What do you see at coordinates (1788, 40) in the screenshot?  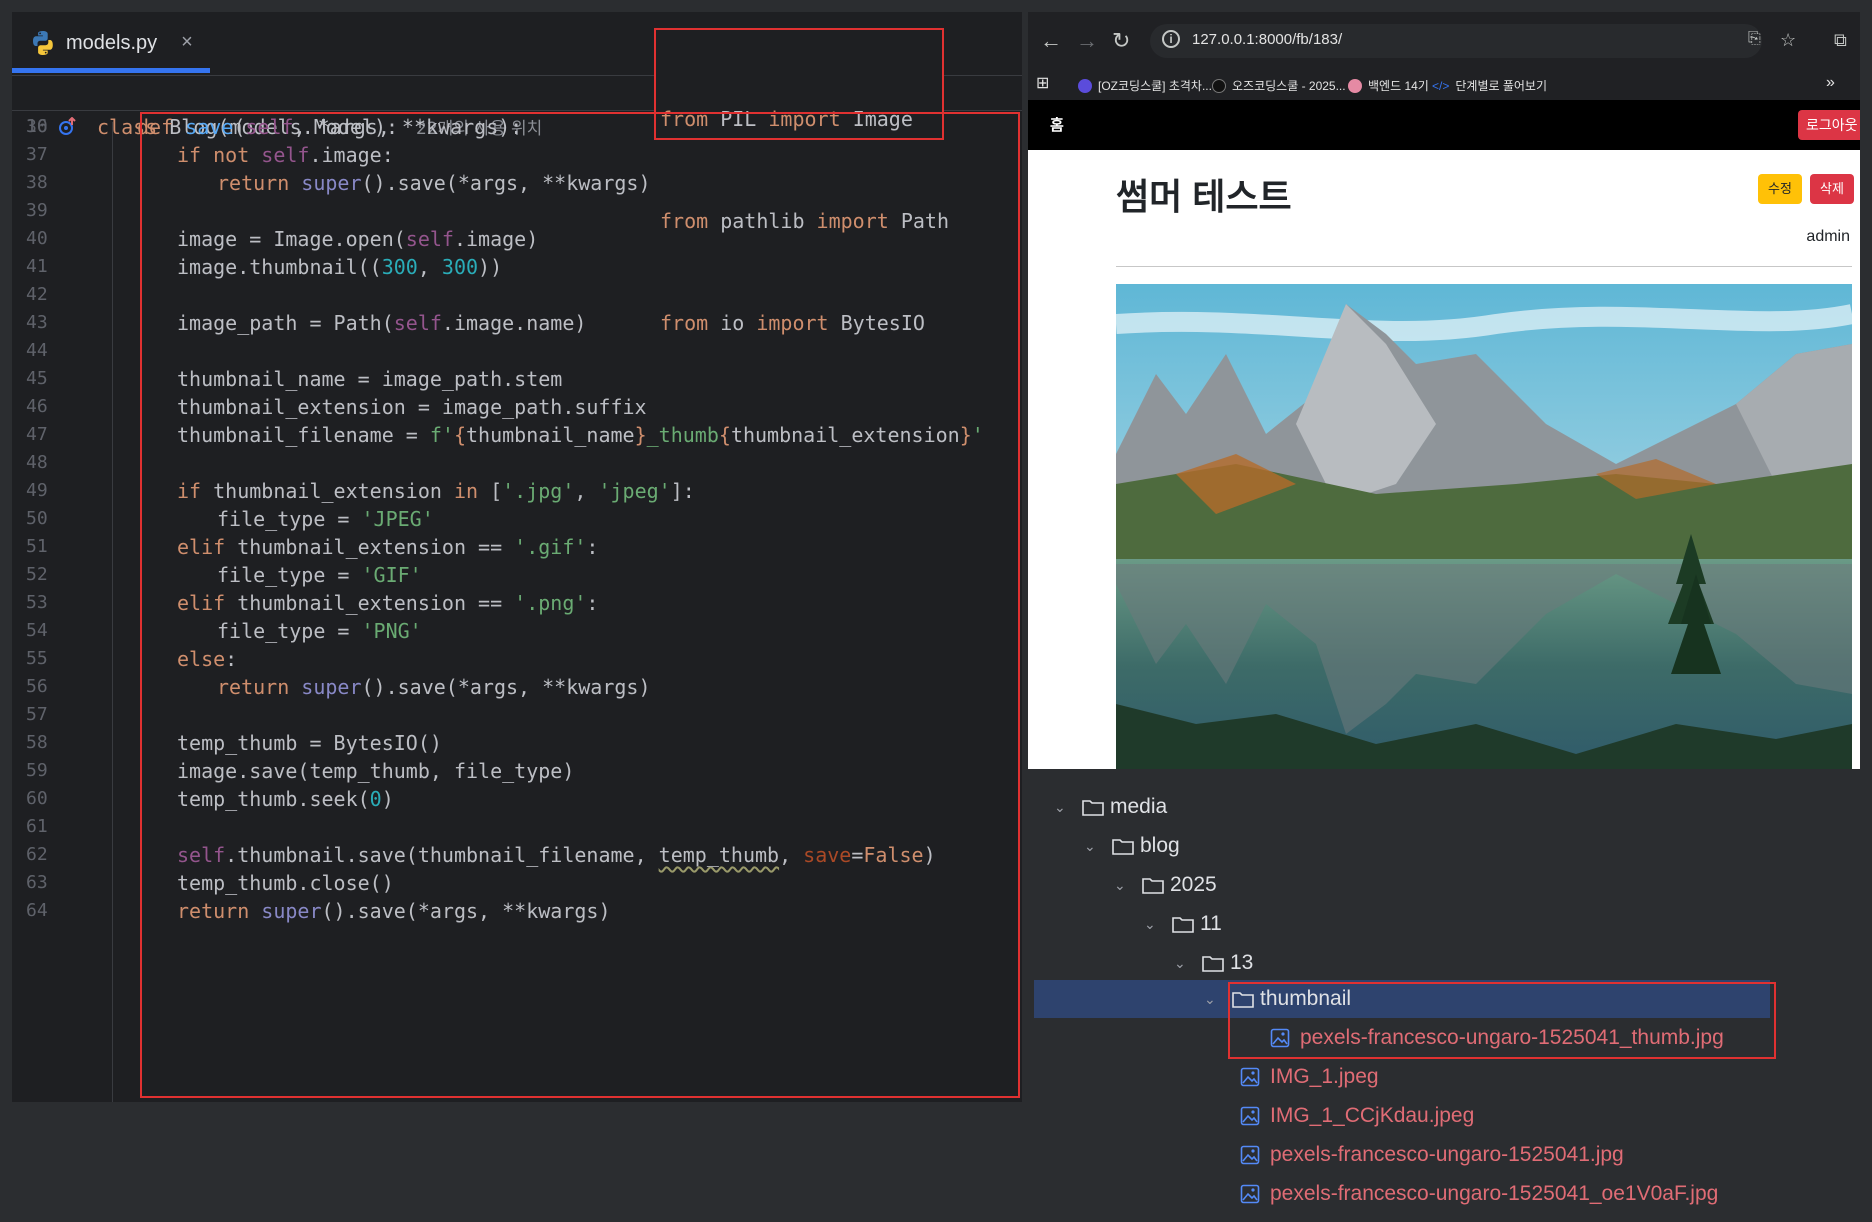 I see `star-icon: ☆` at bounding box center [1788, 40].